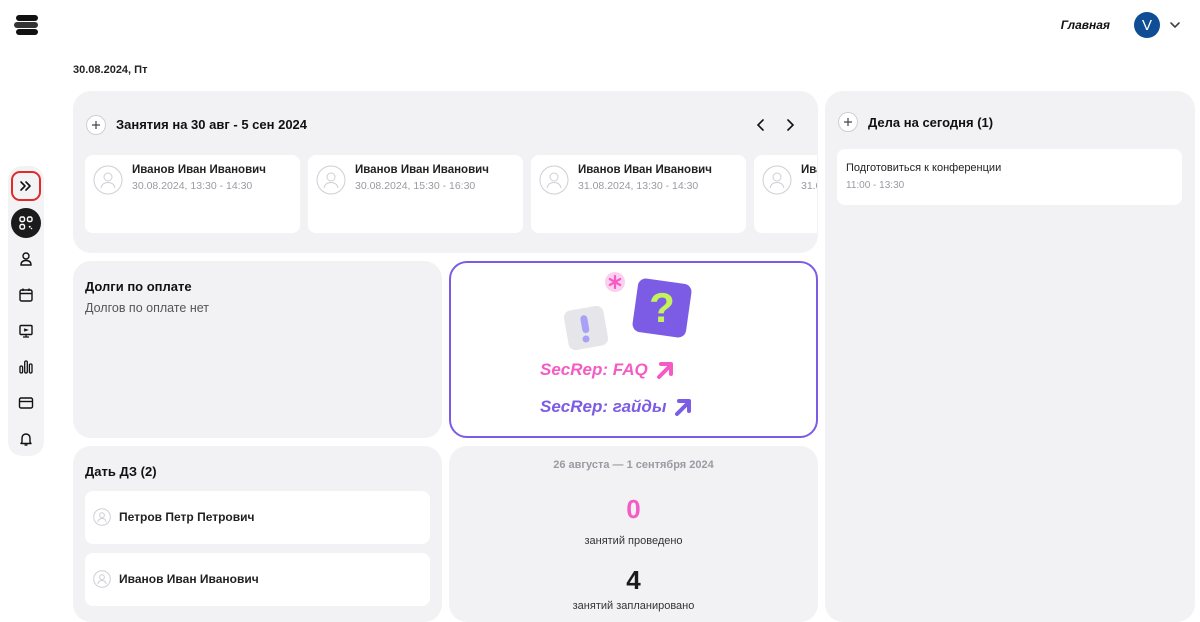 This screenshot has height=622, width=1200. I want to click on sidebar-item-payments, so click(26, 403).